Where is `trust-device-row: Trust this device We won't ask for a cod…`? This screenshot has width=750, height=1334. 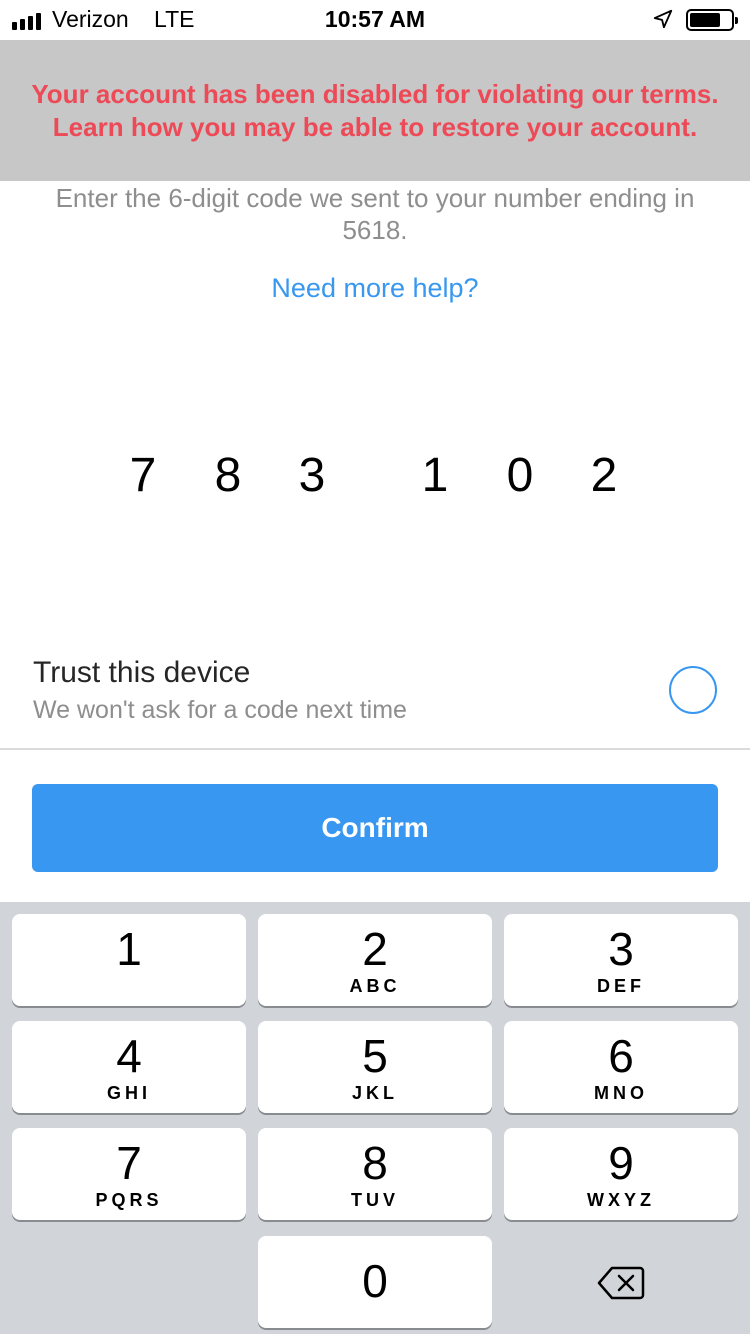 trust-device-row: Trust this device We won't ask for a cod… is located at coordinates (375, 695).